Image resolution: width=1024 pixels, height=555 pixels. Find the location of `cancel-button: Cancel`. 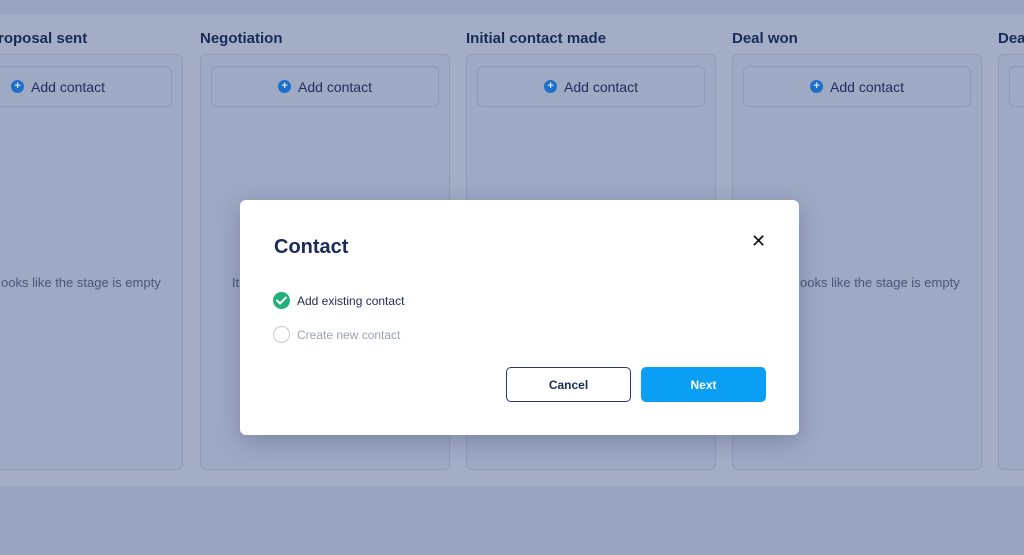

cancel-button: Cancel is located at coordinates (568, 384).